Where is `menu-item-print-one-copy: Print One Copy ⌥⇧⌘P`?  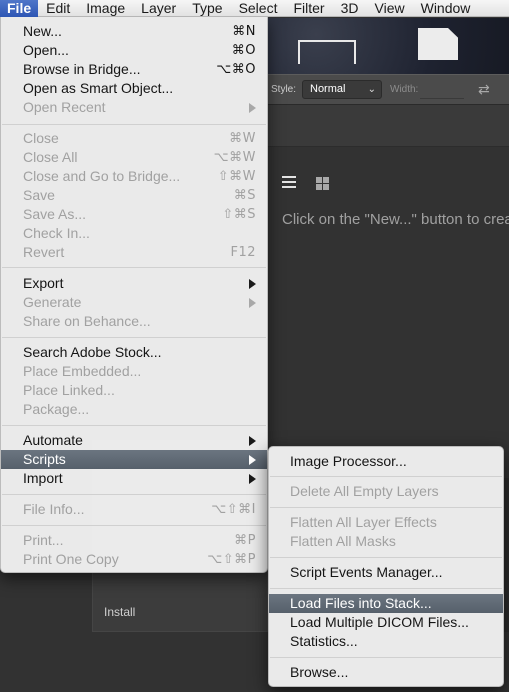 menu-item-print-one-copy: Print One Copy ⌥⇧⌘P is located at coordinates (139, 559).